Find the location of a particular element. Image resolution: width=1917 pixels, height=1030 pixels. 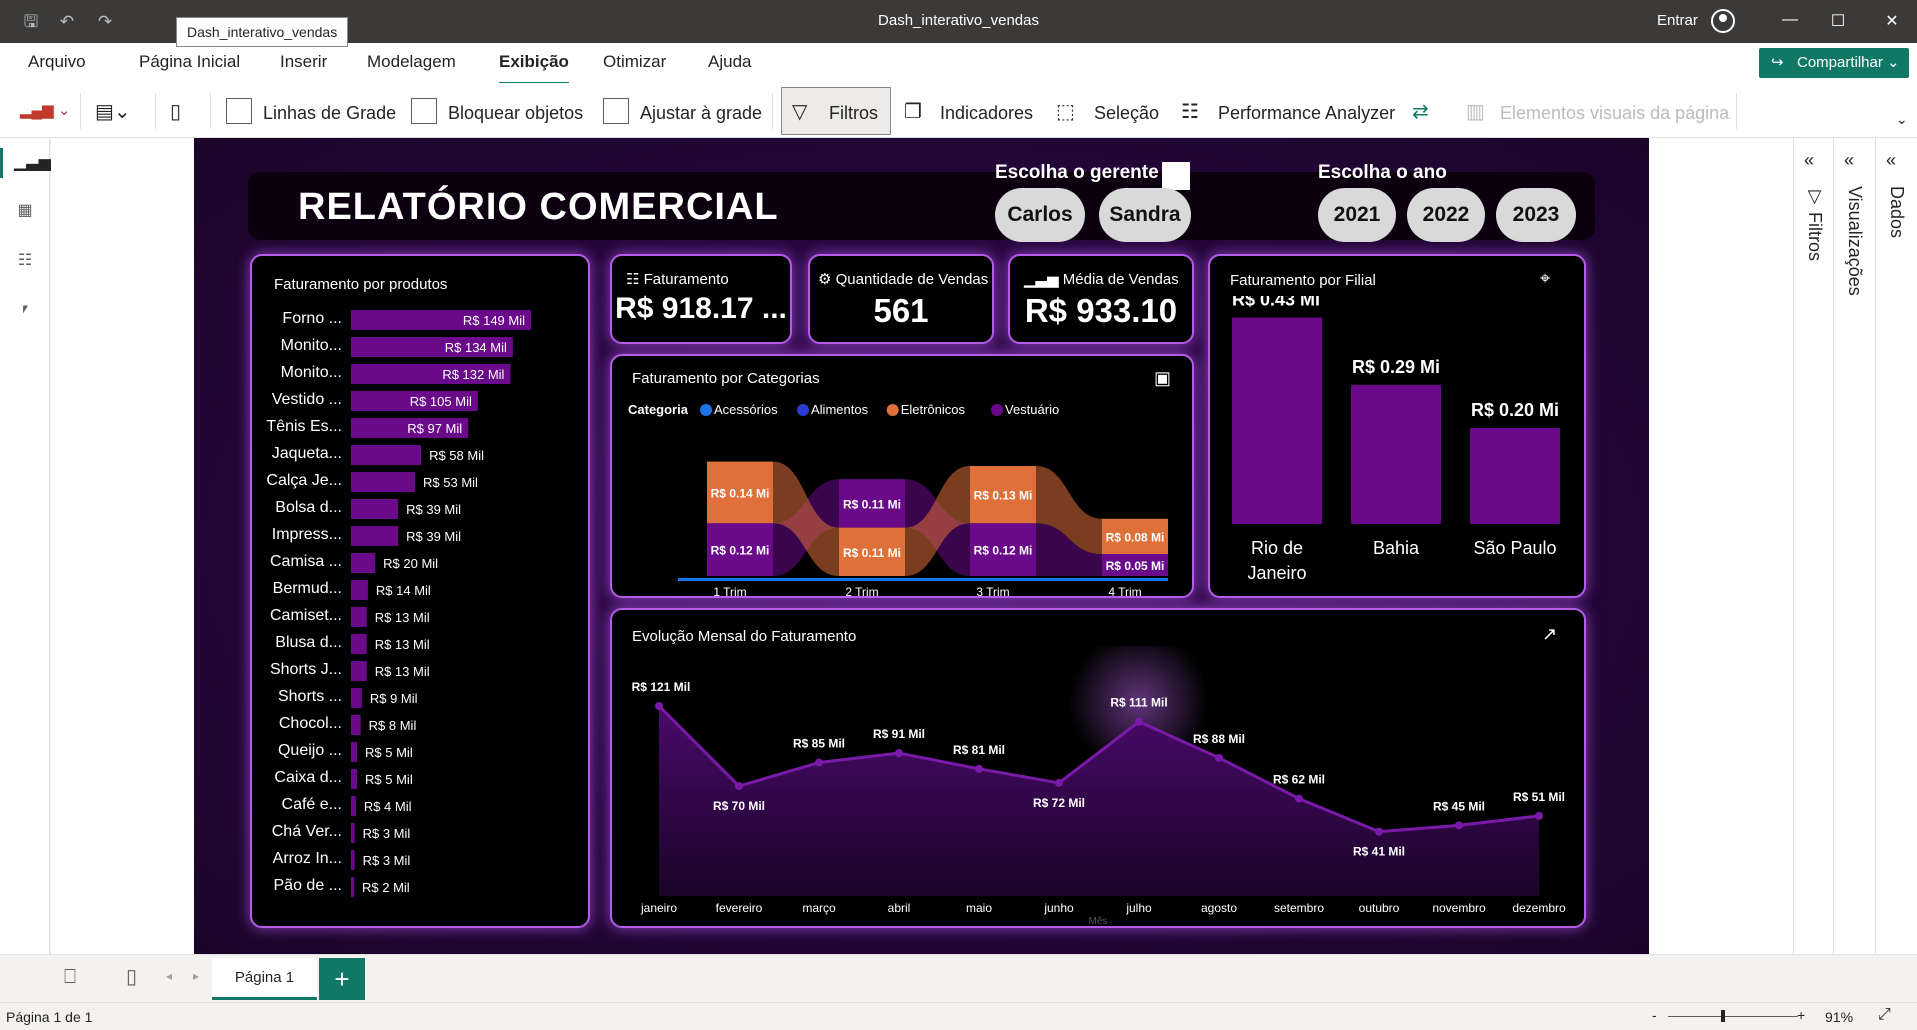

branch-category-label: São Paulo is located at coordinates (1514, 548).